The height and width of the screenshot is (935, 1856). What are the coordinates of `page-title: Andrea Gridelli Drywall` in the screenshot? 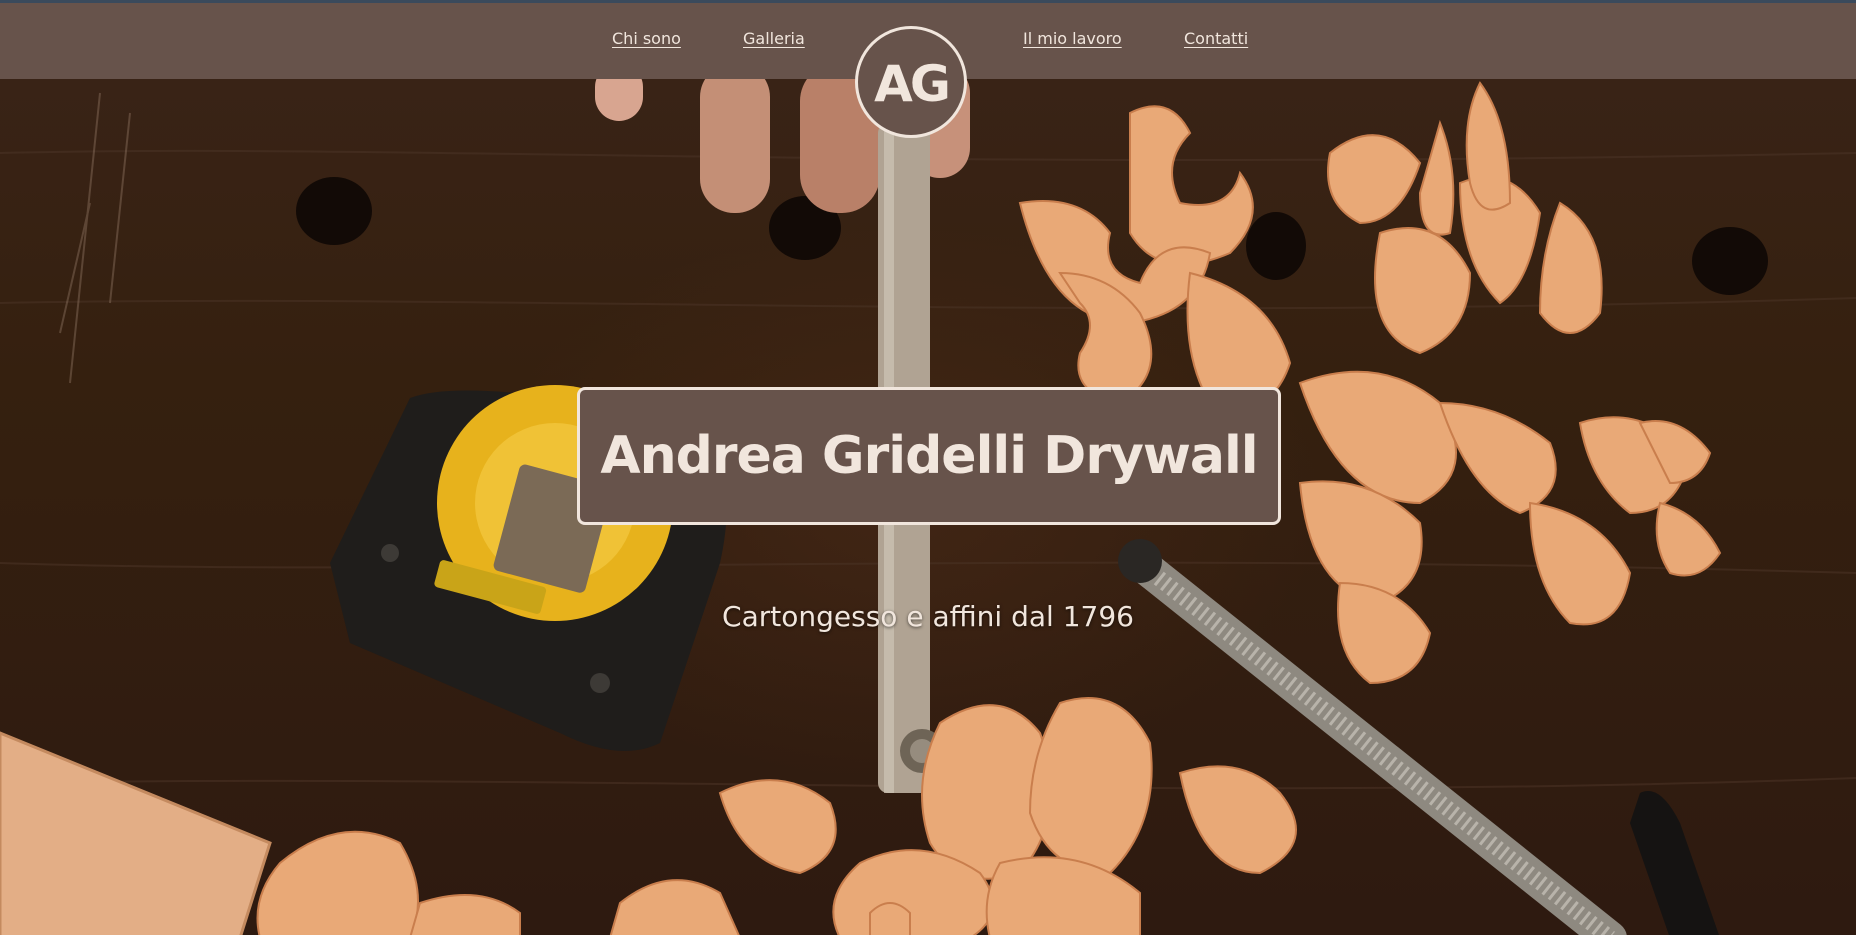 It's located at (929, 456).